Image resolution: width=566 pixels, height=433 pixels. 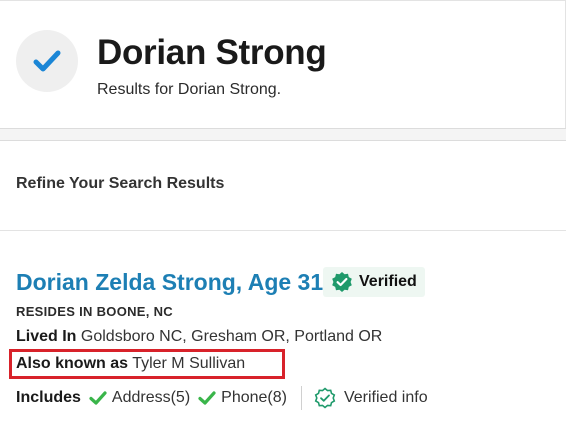 I want to click on checkmark-icon, so click(x=47, y=61).